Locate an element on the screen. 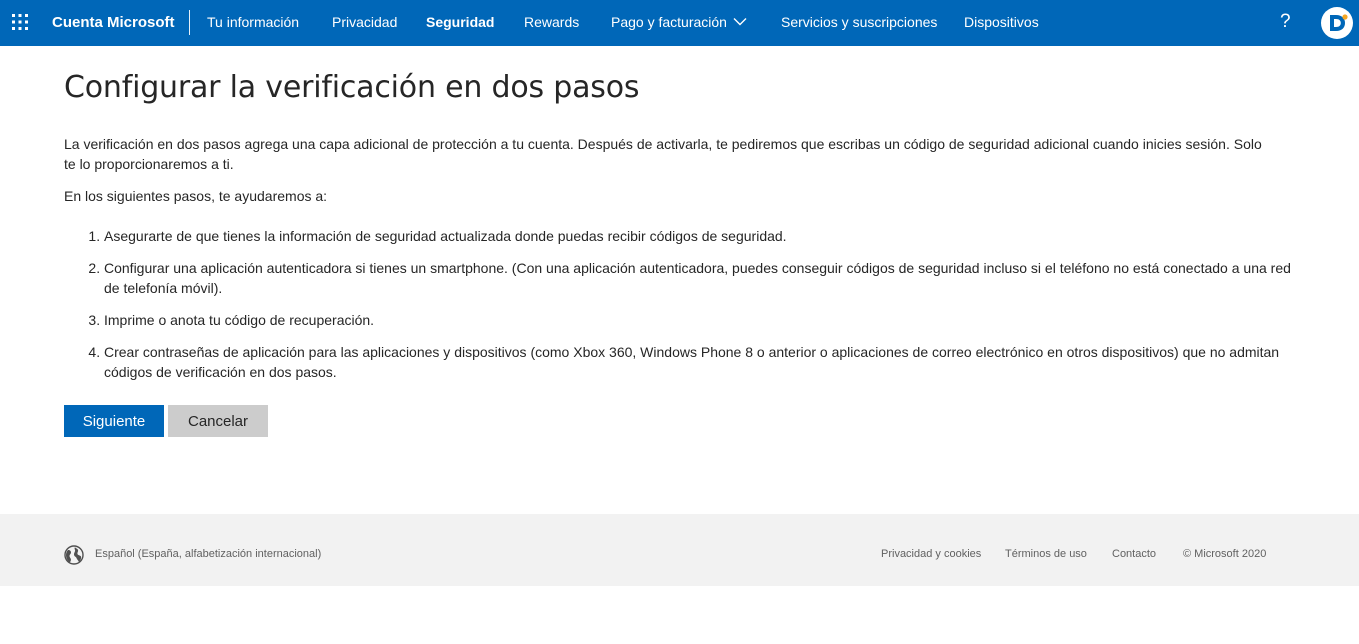 Image resolution: width=1359 pixels, height=644 pixels. globe-icon is located at coordinates (74, 555).